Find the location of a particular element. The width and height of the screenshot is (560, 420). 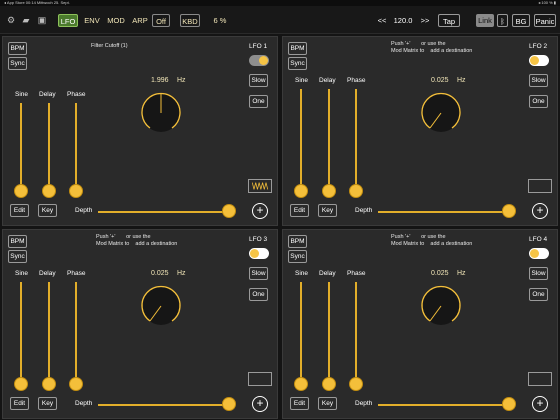

tempo-decrease-button: << is located at coordinates (382, 20).